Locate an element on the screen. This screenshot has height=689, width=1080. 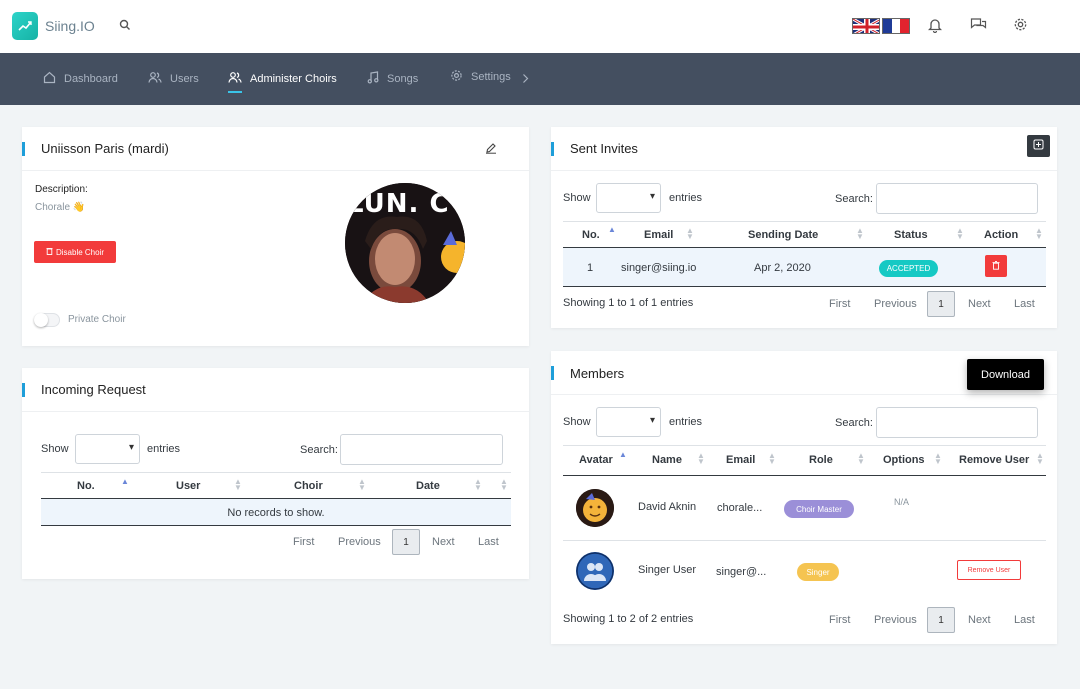
uk-flag-icon is located at coordinates (866, 26).